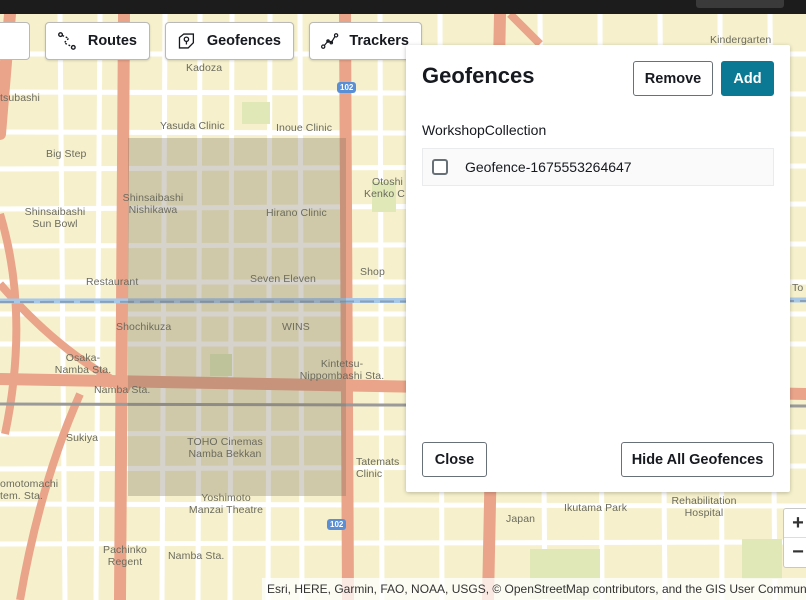 Image resolution: width=806 pixels, height=600 pixels. What do you see at coordinates (484, 130) in the screenshot?
I see `collection-label: WorkshopCollection` at bounding box center [484, 130].